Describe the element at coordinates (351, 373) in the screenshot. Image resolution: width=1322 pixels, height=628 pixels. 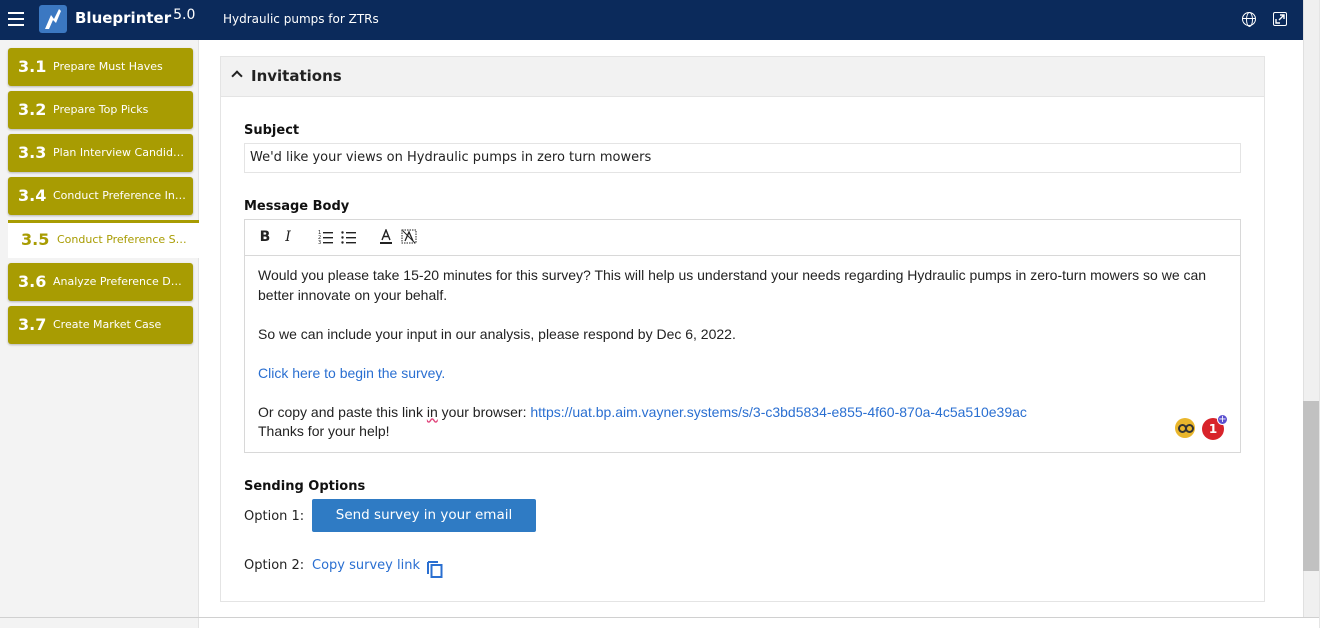
I see `begin-survey-link: Click here to begin the survey.` at that location.